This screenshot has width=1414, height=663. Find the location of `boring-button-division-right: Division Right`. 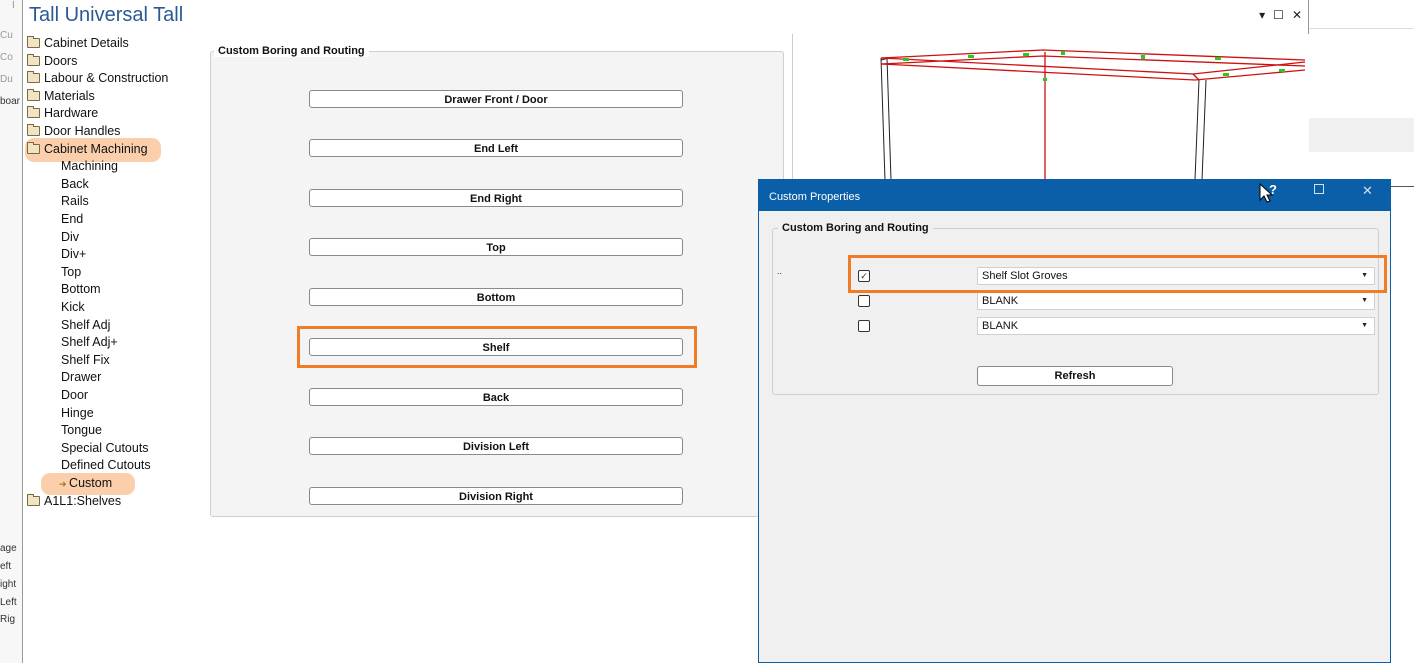

boring-button-division-right: Division Right is located at coordinates (496, 496).